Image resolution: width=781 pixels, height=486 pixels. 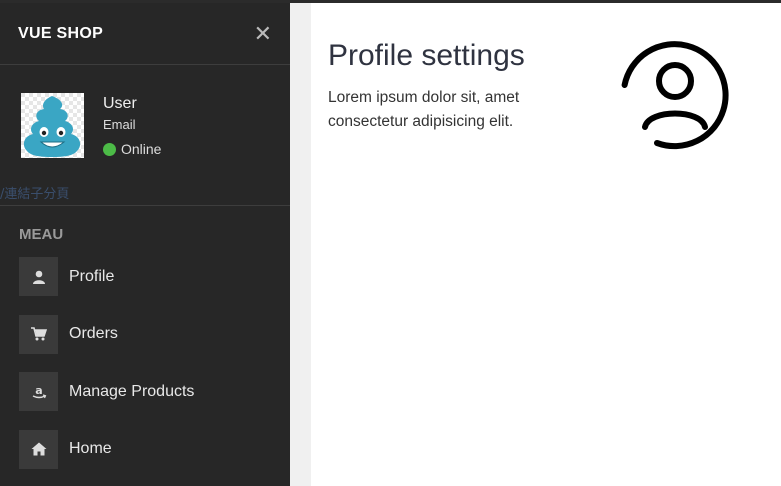 What do you see at coordinates (38, 449) in the screenshot?
I see `home-icon` at bounding box center [38, 449].